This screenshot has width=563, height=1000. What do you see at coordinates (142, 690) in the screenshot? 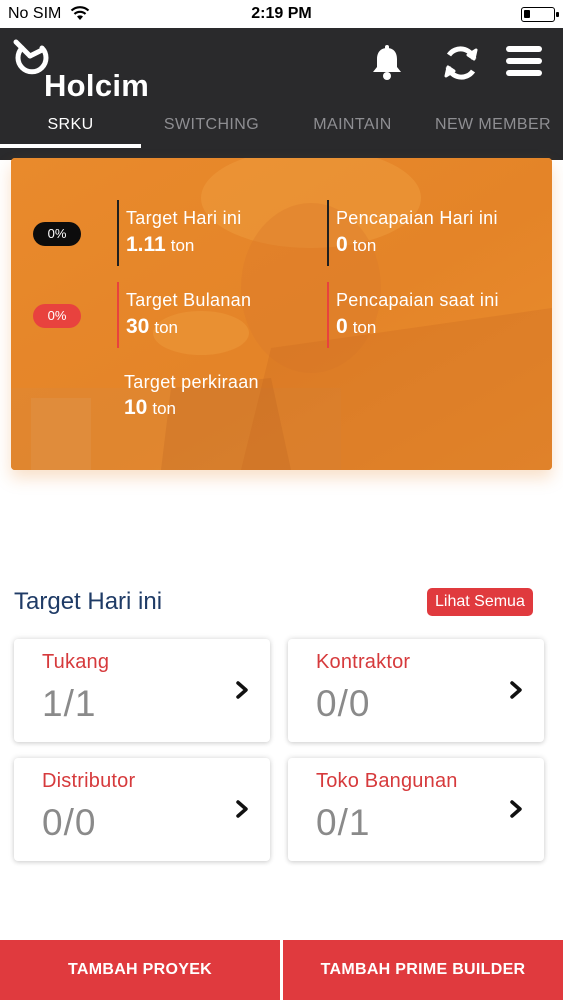
I see `tile-tukang: Tukang 1/1` at bounding box center [142, 690].